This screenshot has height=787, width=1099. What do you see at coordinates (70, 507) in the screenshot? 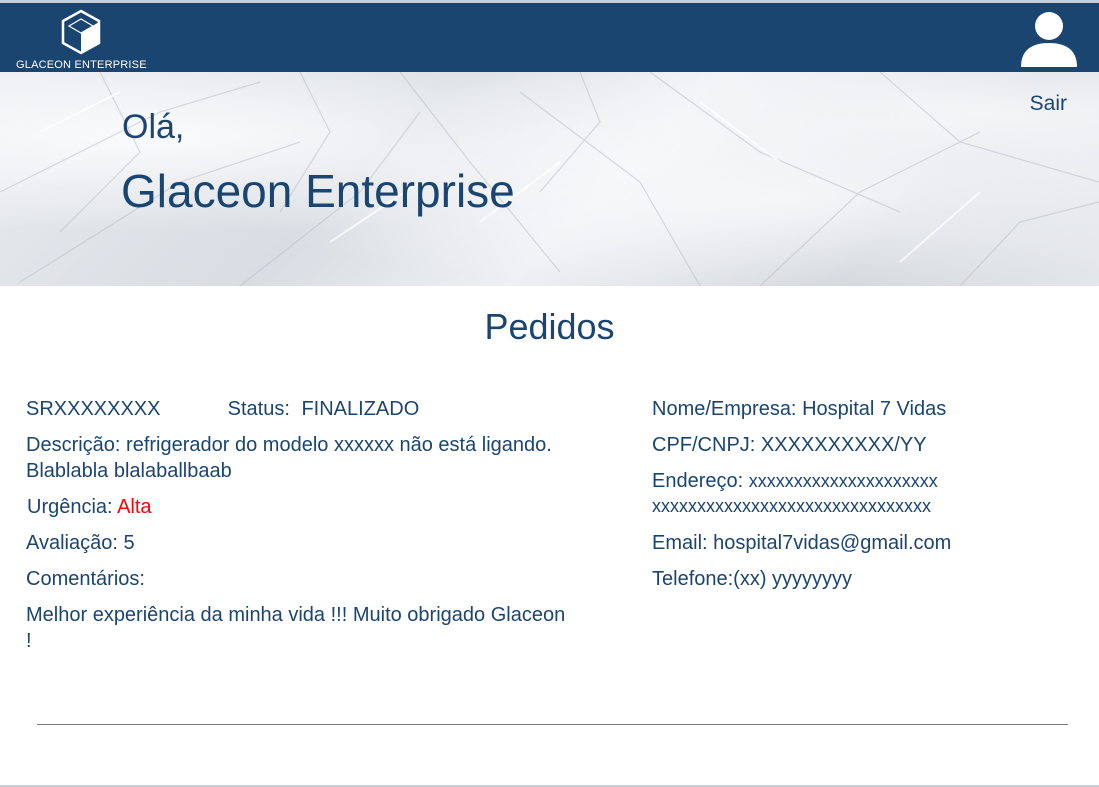
I see `urgency-label: Urgência:` at bounding box center [70, 507].